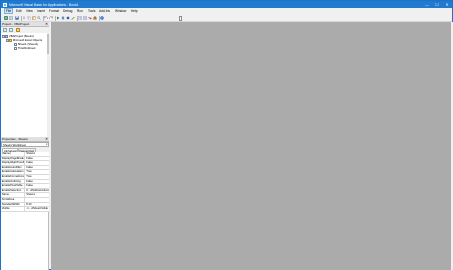 This screenshot has width=453, height=270. I want to click on save-icon, so click(17, 18).